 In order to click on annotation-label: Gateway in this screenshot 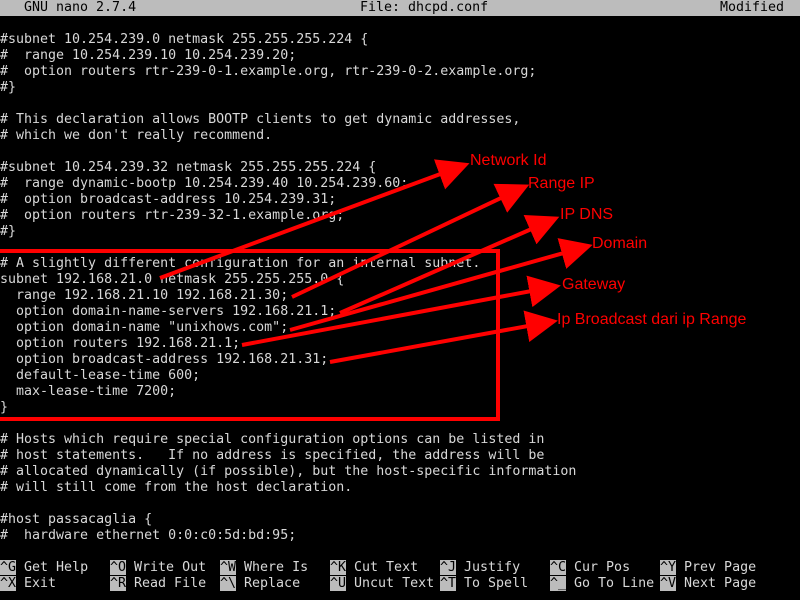, I will do `click(594, 284)`.